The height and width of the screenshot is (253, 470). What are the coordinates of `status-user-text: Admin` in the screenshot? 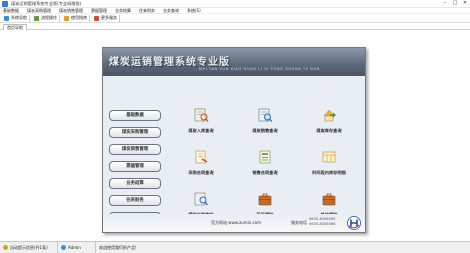 It's located at (74, 247).